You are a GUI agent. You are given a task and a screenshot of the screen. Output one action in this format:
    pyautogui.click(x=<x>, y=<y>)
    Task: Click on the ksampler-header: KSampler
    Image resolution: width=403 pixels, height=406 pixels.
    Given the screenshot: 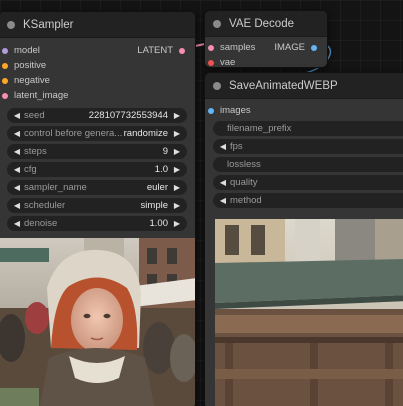 What is the action you would take?
    pyautogui.click(x=97, y=25)
    